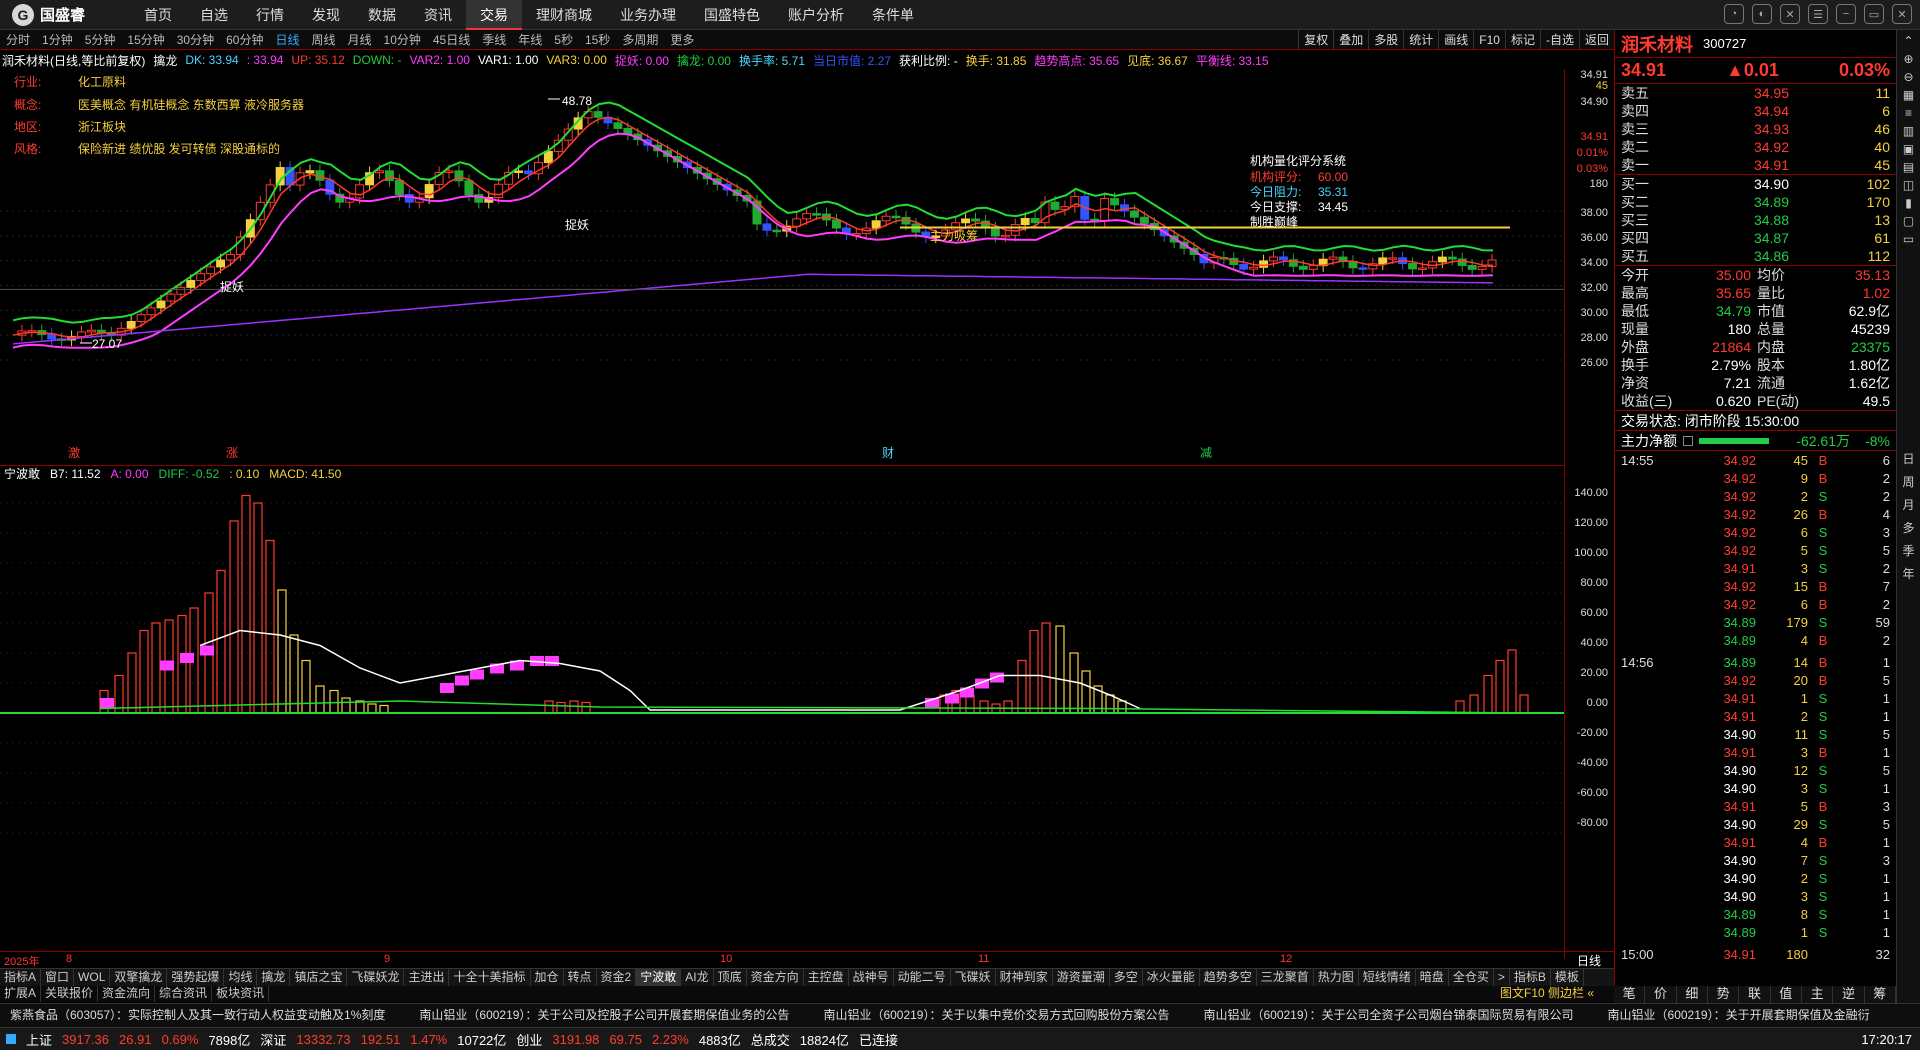  I want to click on indicator-tab: 十全十美指标, so click(490, 977).